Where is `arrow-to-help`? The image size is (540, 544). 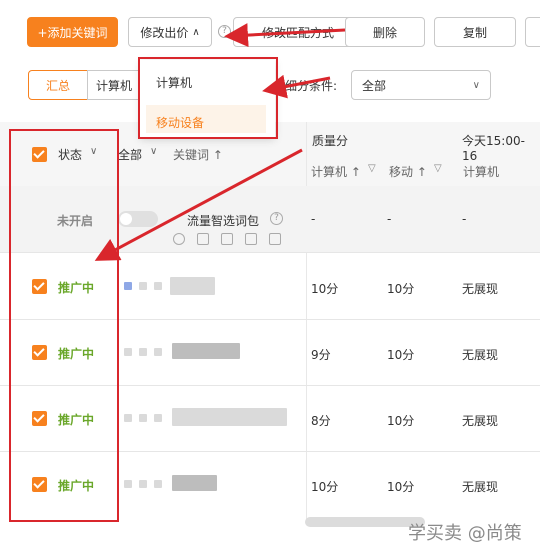
arrow-to-help is located at coordinates (285, 35).